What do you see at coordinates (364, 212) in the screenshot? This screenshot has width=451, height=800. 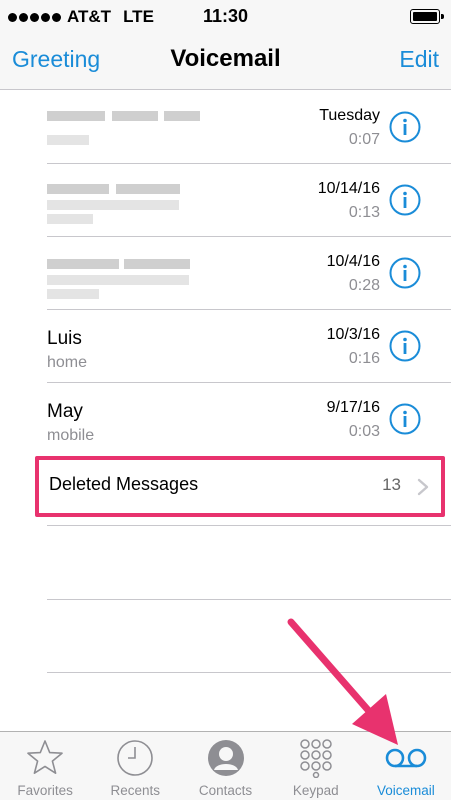 I see `voicemail-duration: 0:13` at bounding box center [364, 212].